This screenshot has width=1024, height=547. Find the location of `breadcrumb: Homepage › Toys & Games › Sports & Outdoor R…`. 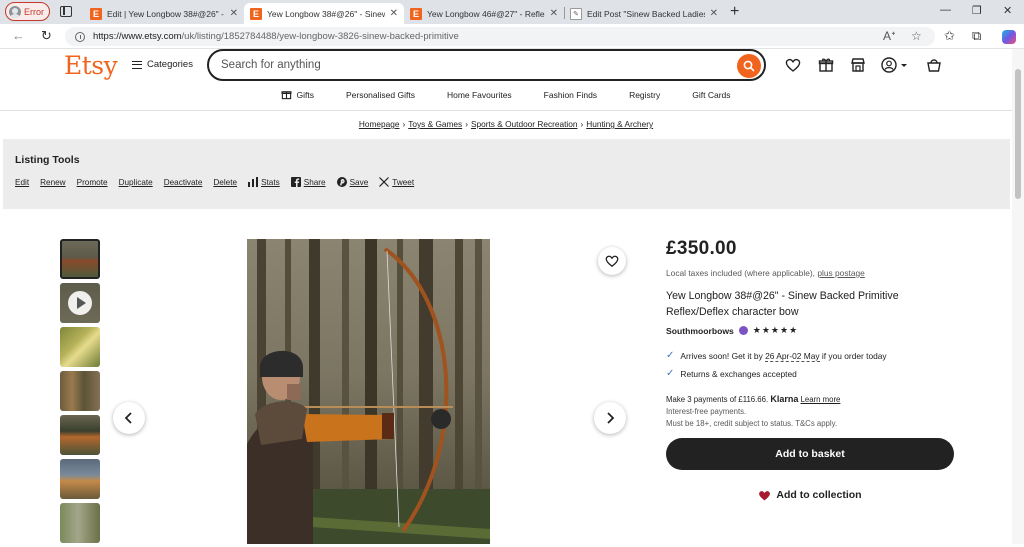

breadcrumb: Homepage › Toys & Games › Sports & Outdoor R… is located at coordinates (506, 124).